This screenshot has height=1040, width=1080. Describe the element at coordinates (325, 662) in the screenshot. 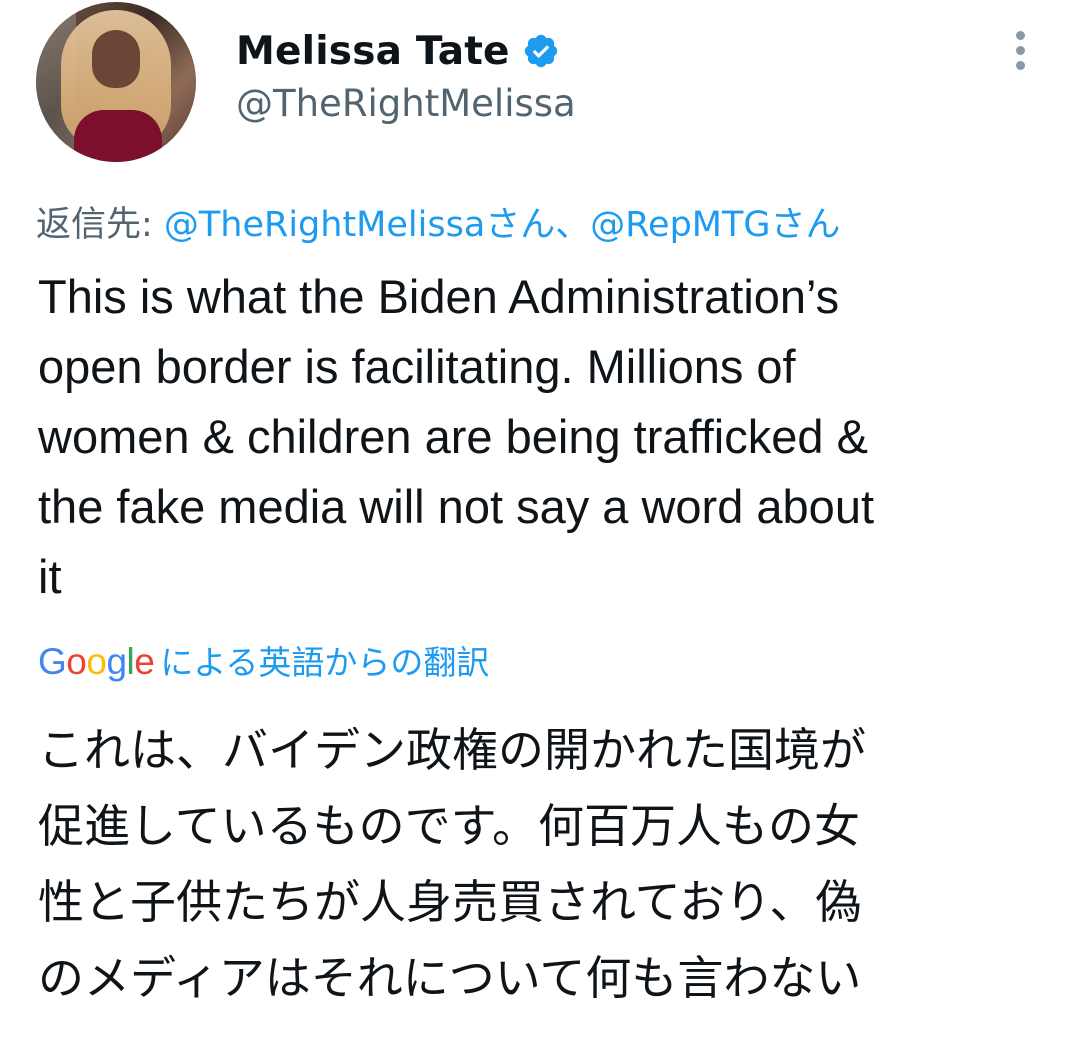

I see `translation-label: による英語からの翻訳` at that location.